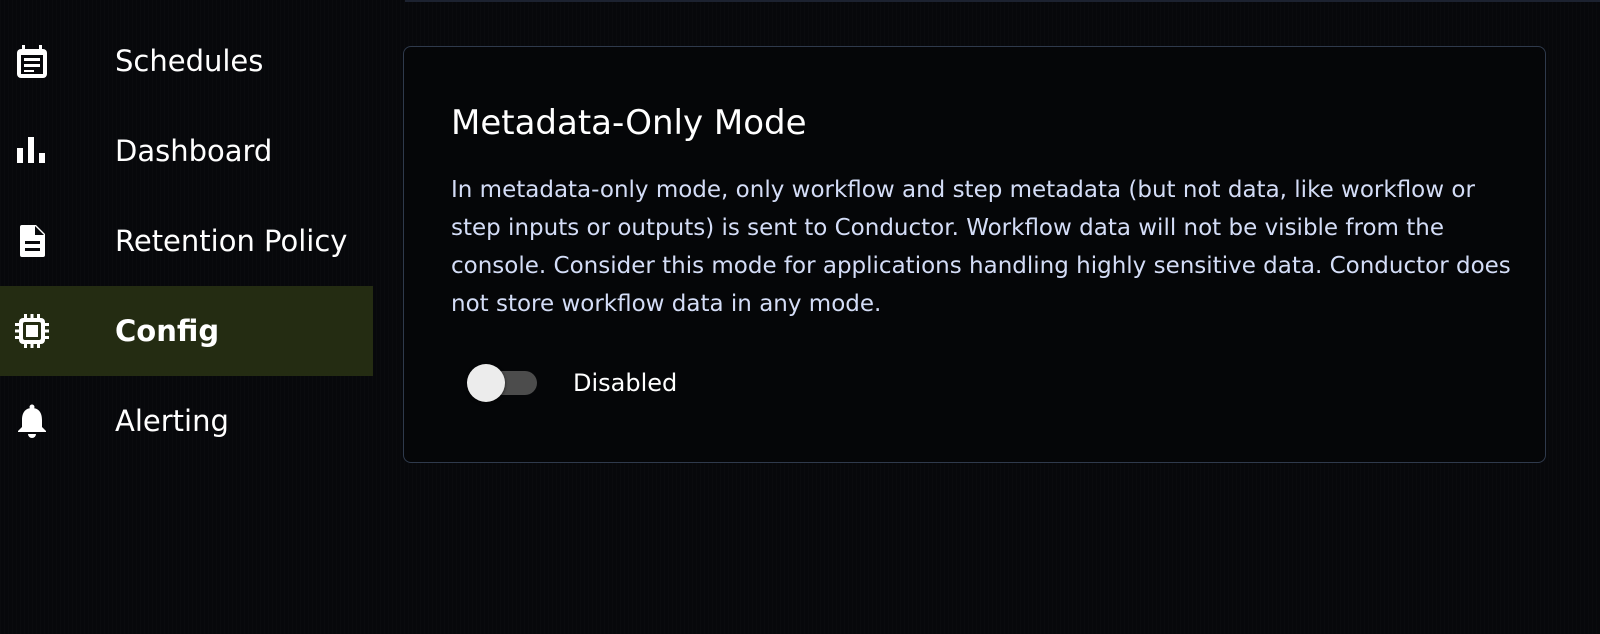 The image size is (1600, 634). What do you see at coordinates (231, 241) in the screenshot?
I see `sidebar-item-label: Retention Policy` at bounding box center [231, 241].